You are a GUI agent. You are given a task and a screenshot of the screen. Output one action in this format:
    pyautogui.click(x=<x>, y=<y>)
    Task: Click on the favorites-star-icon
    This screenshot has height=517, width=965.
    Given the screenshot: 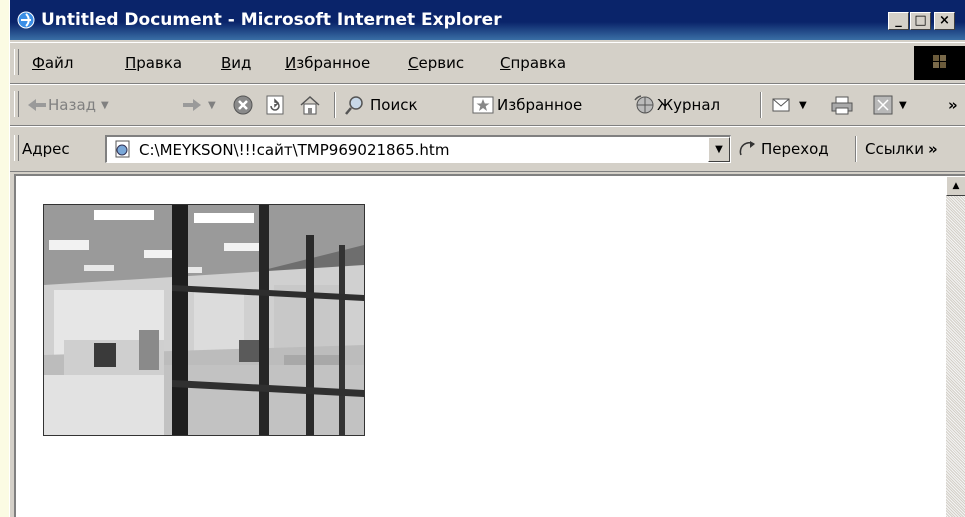 What is the action you would take?
    pyautogui.click(x=483, y=105)
    